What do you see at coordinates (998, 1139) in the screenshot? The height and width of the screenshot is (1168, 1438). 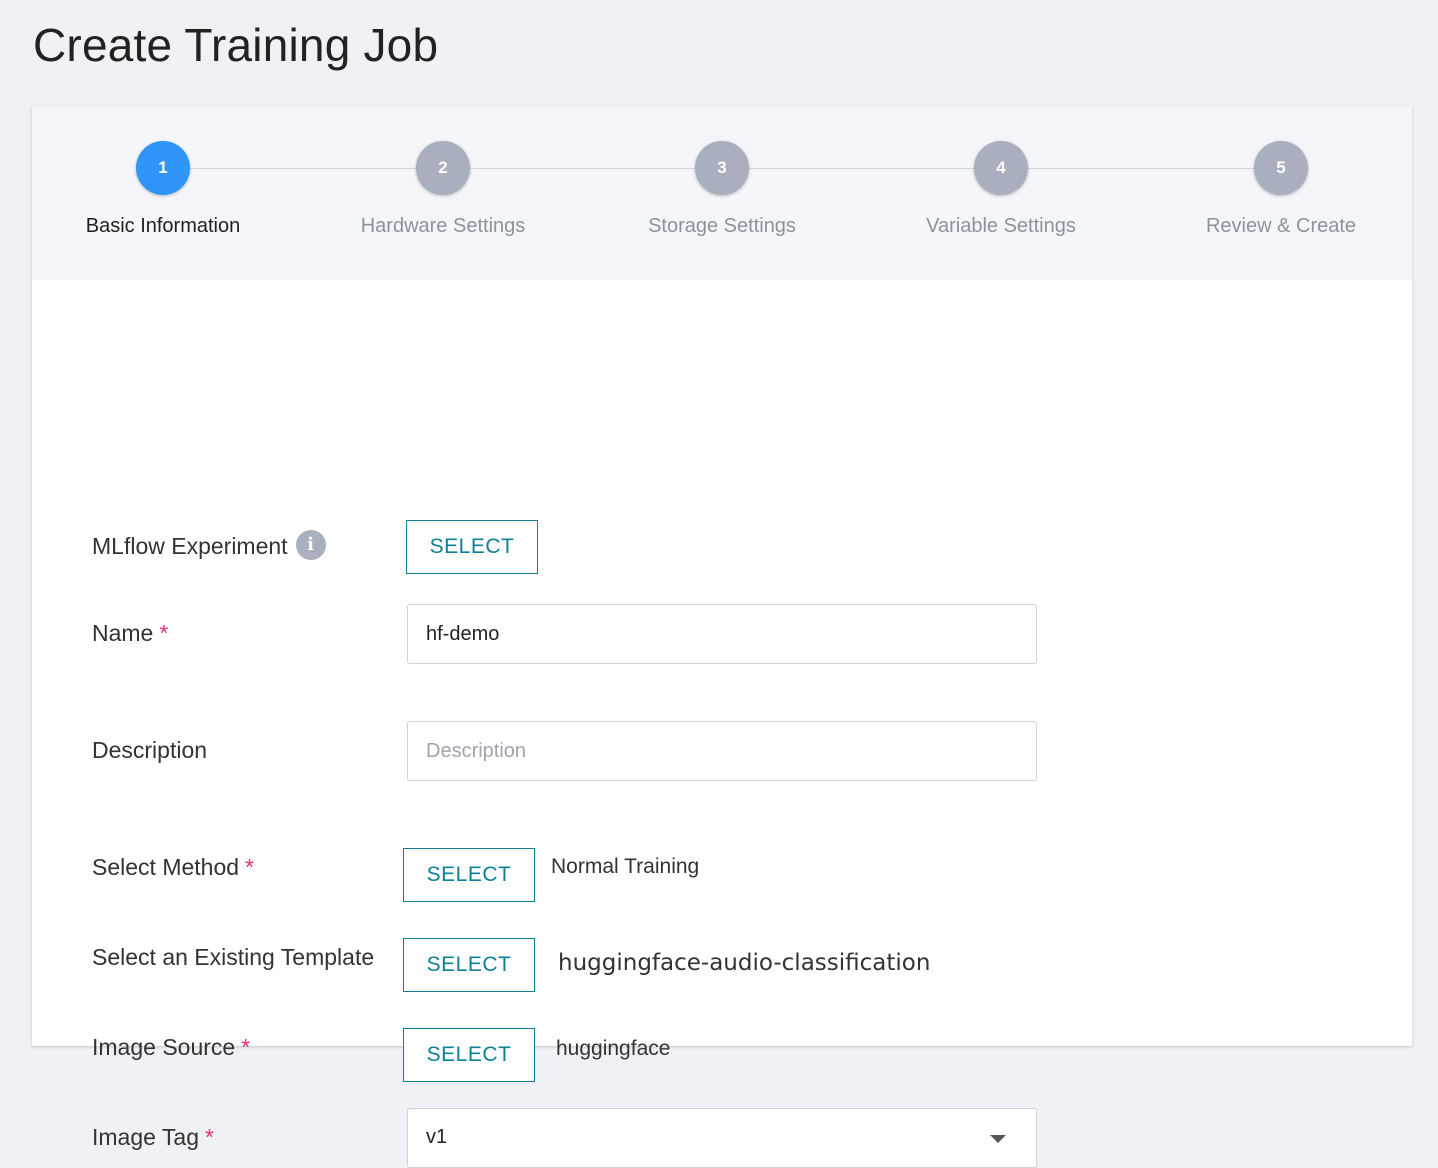 I see `chevron-down-icon` at bounding box center [998, 1139].